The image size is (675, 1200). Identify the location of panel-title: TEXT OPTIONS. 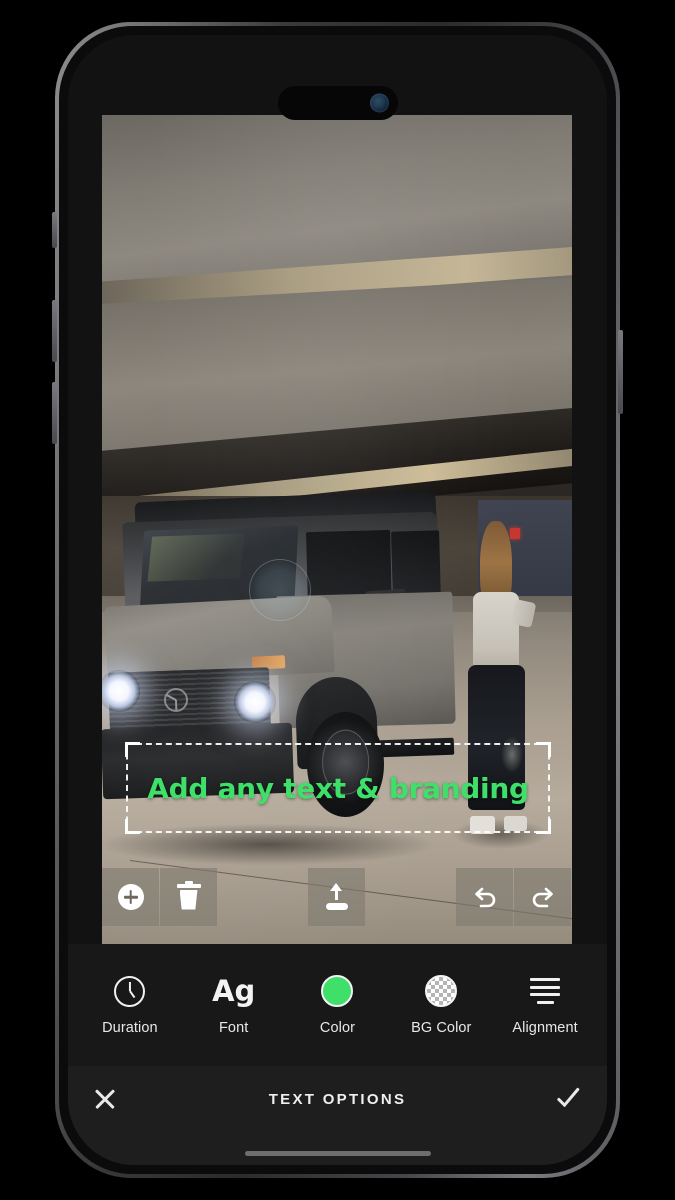
(337, 1099).